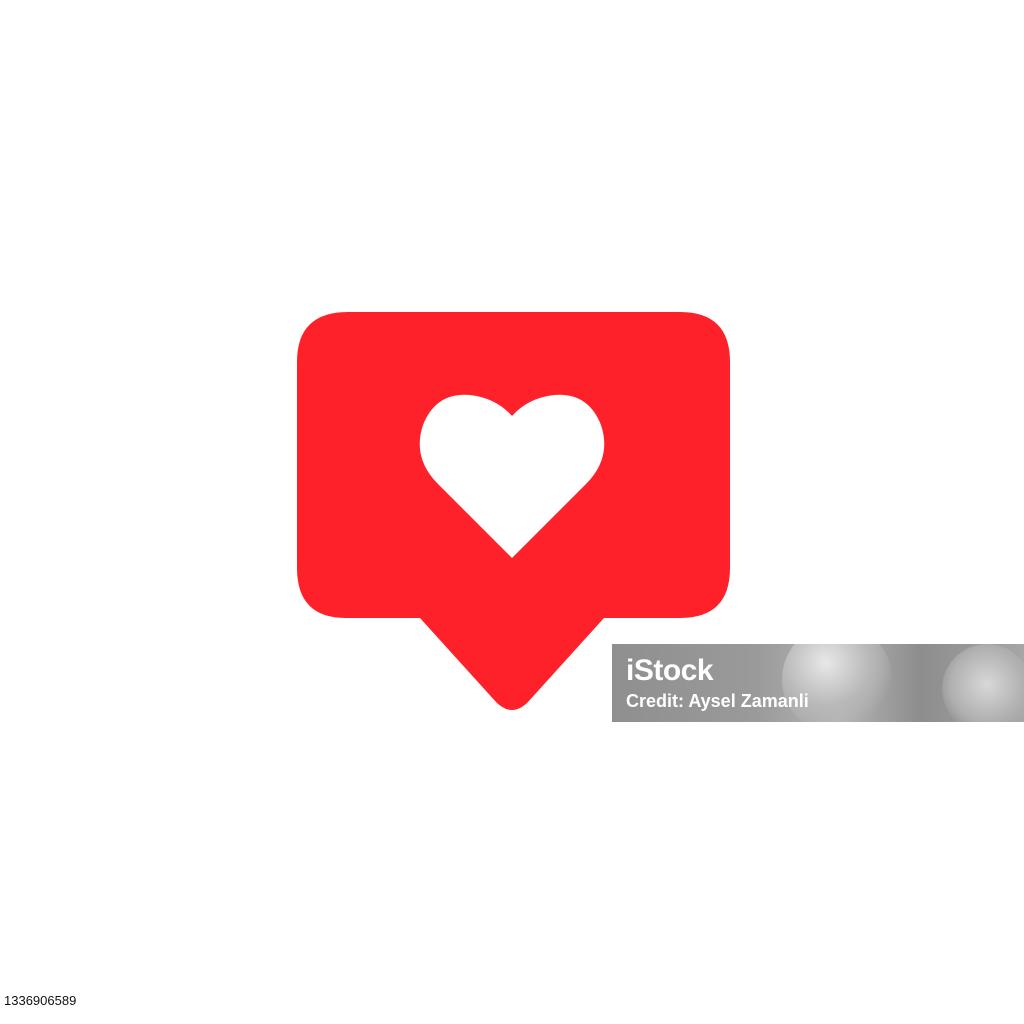 The image size is (1024, 1024). Describe the element at coordinates (717, 701) in the screenshot. I see `watermark-credit: Credit: Aysel Zamanli` at that location.